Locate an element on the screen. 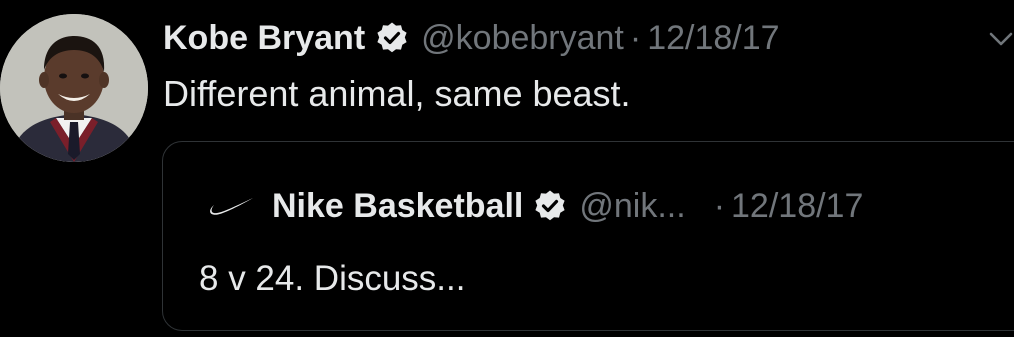  chevron-down-icon is located at coordinates (1001, 39).